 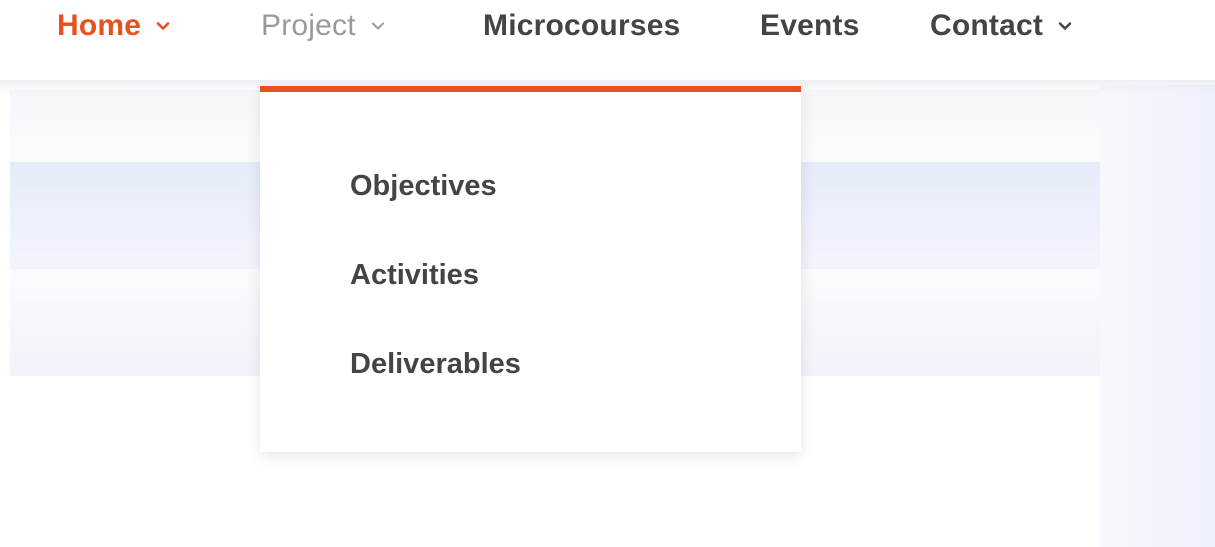 I want to click on dropdown-item-deliverables: Deliverables, so click(x=435, y=364).